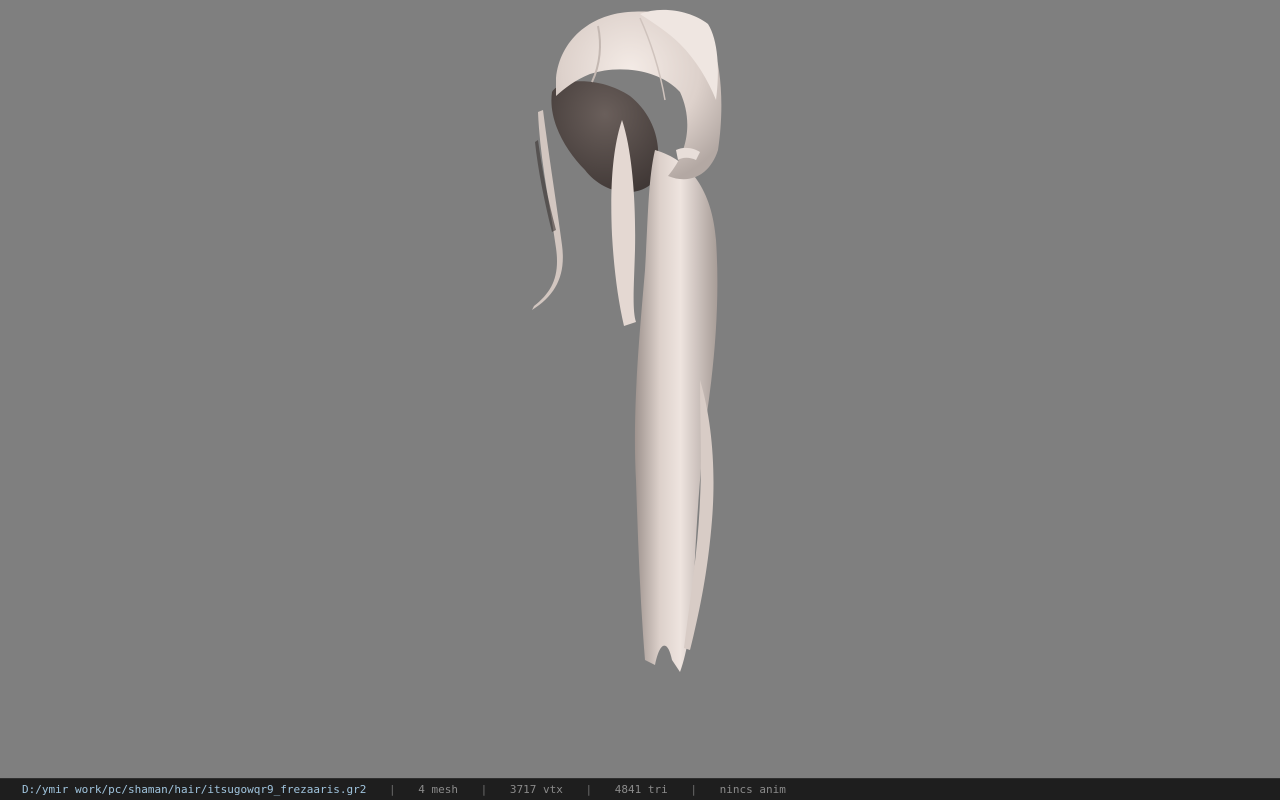 This screenshot has height=800, width=1280. I want to click on vertex-count: 3717 vtx, so click(536, 789).